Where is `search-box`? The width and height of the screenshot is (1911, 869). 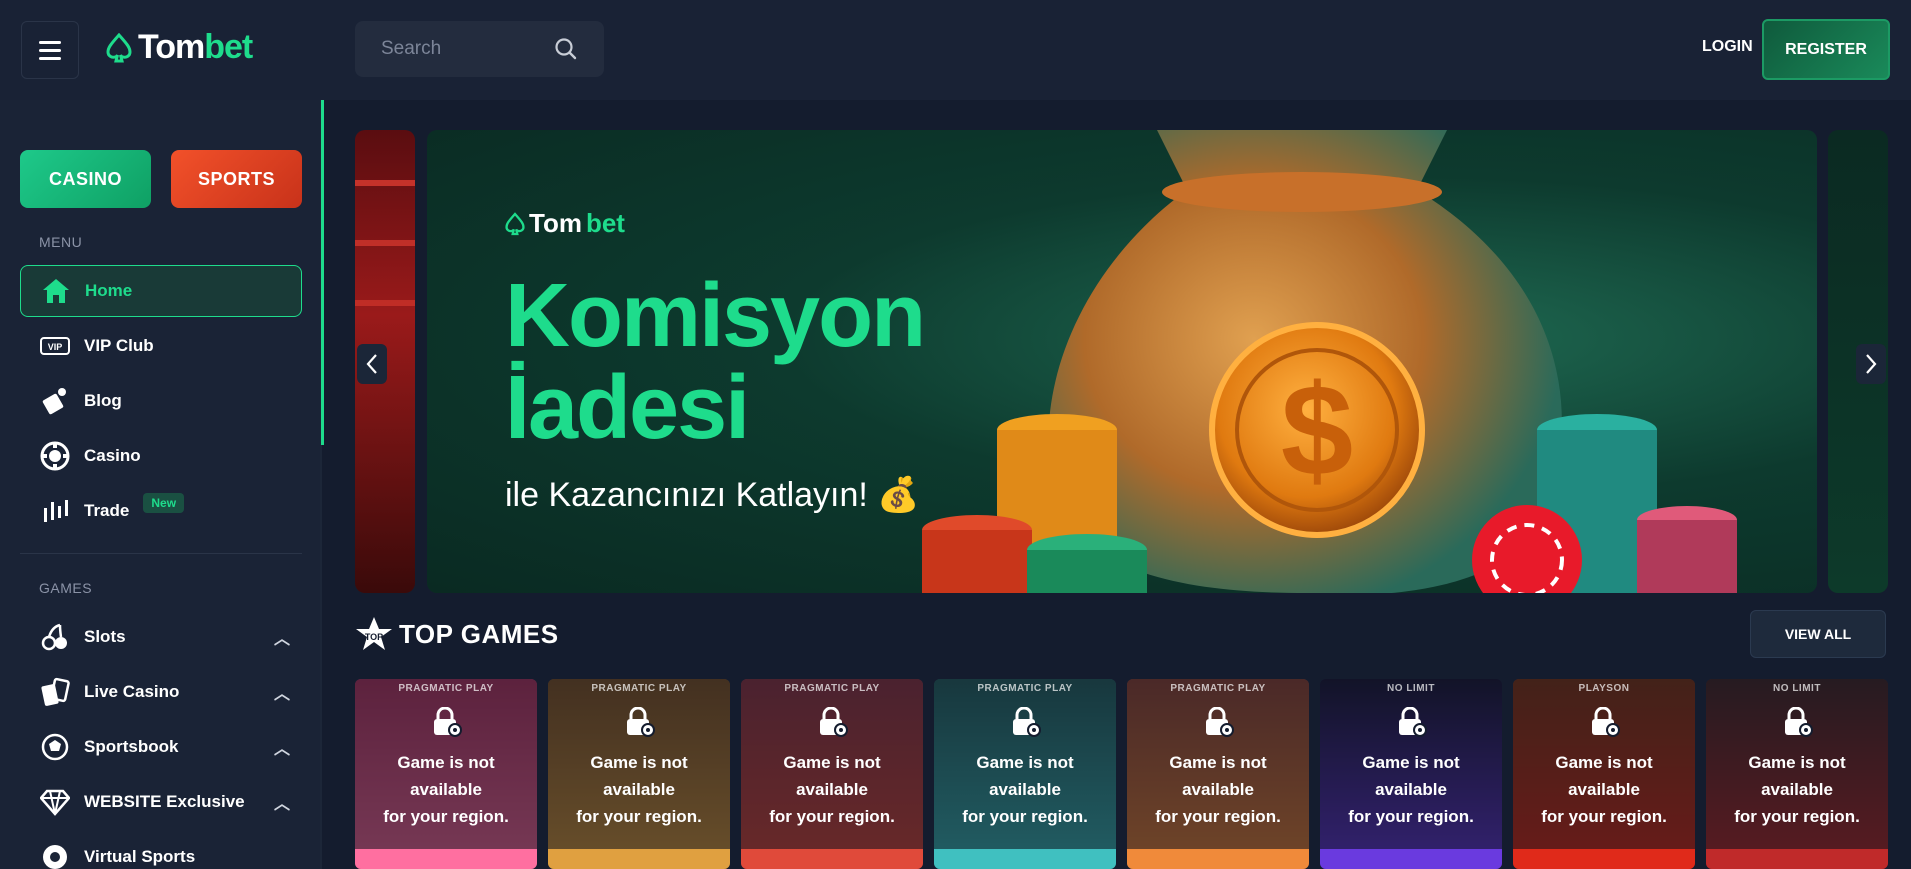 search-box is located at coordinates (479, 49).